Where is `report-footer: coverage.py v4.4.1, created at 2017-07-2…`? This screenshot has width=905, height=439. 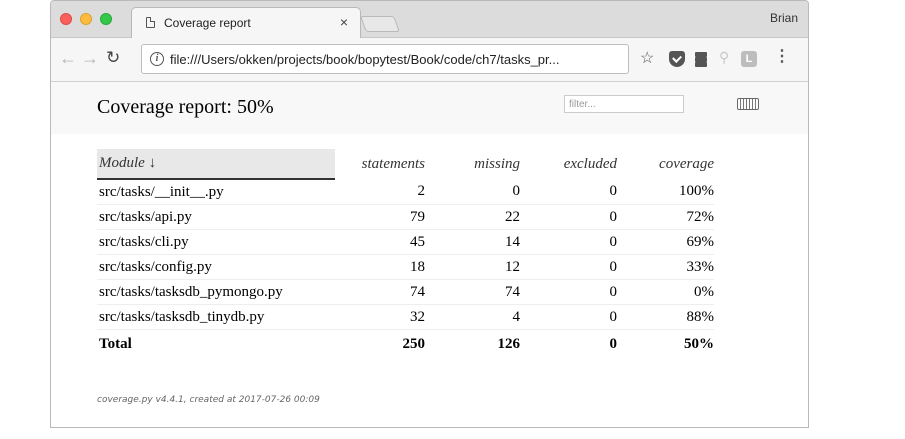
report-footer: coverage.py v4.4.1, created at 2017-07-2… is located at coordinates (208, 400).